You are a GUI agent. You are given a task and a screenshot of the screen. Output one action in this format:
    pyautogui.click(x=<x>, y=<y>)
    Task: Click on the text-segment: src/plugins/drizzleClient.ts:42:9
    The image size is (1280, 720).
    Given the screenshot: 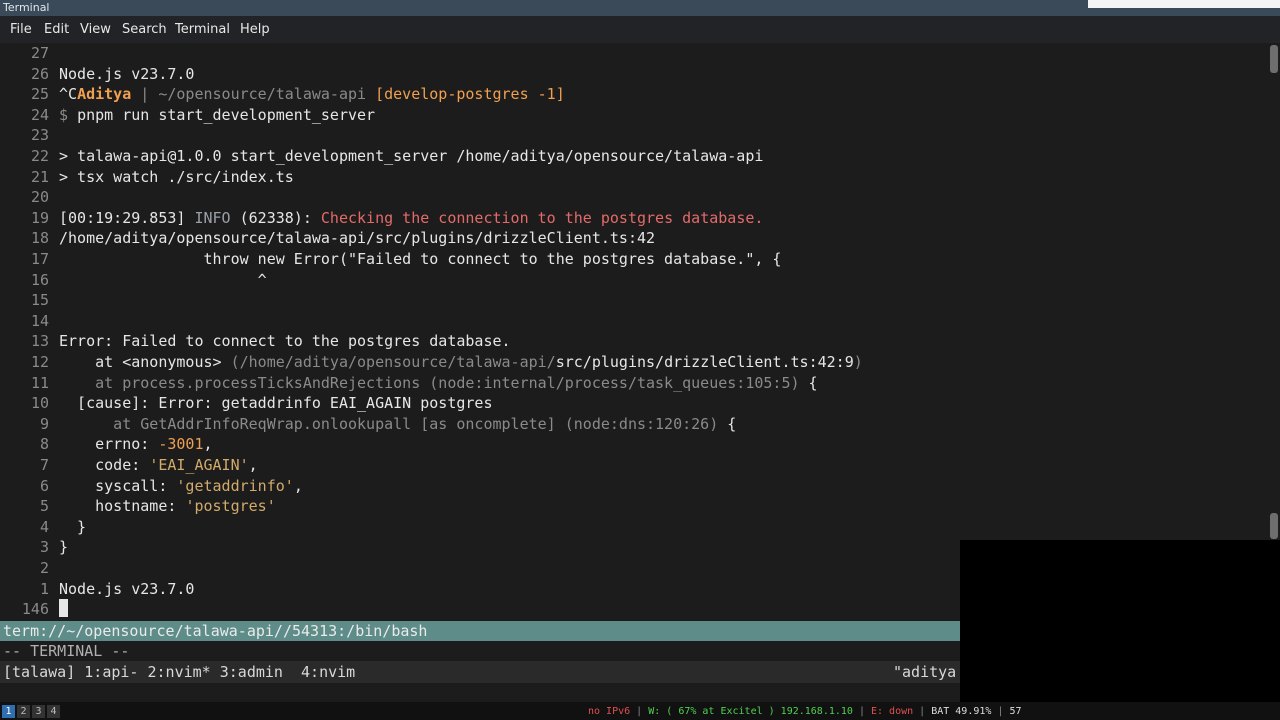 What is the action you would take?
    pyautogui.click(x=704, y=362)
    